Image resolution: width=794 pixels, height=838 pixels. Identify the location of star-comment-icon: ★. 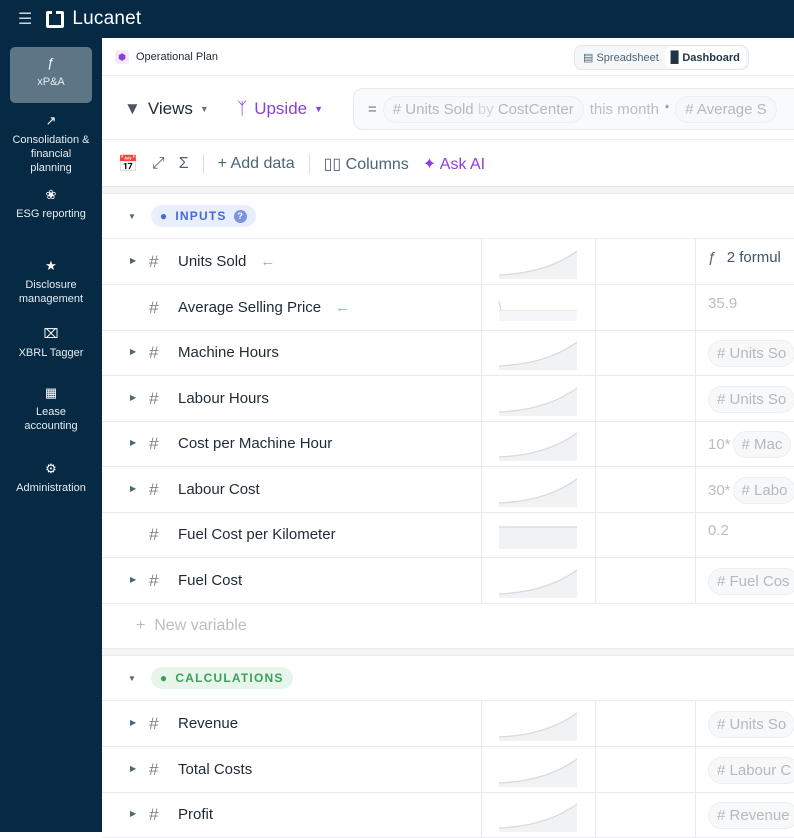
(51, 265).